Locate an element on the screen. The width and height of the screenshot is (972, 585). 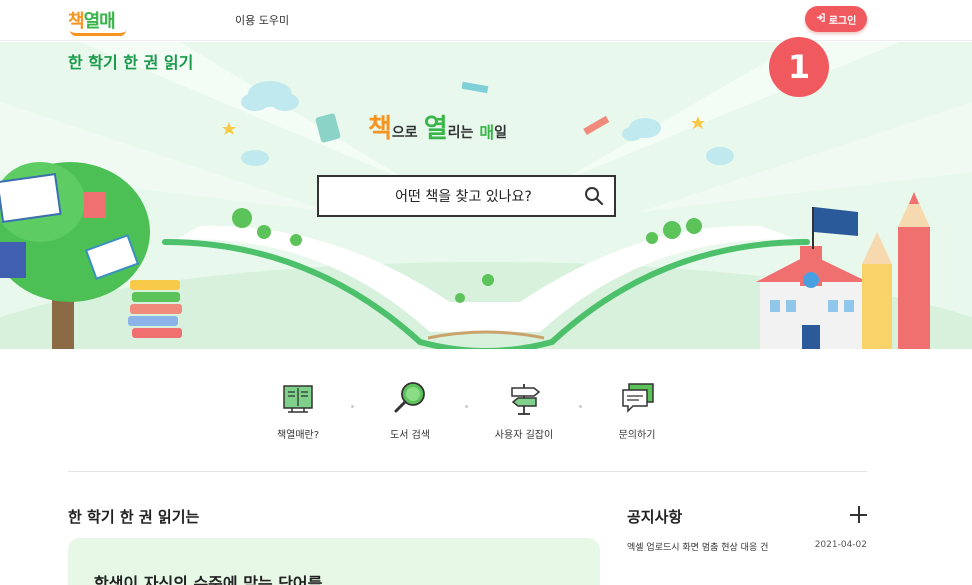
hero-slogan: 책 으로 열 리는 매 일 is located at coordinates (440, 129).